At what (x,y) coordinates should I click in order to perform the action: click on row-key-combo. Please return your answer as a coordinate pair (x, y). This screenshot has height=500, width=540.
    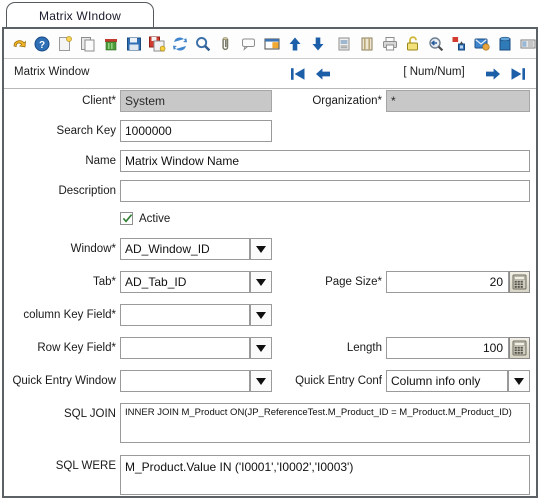
    Looking at the image, I should click on (196, 348).